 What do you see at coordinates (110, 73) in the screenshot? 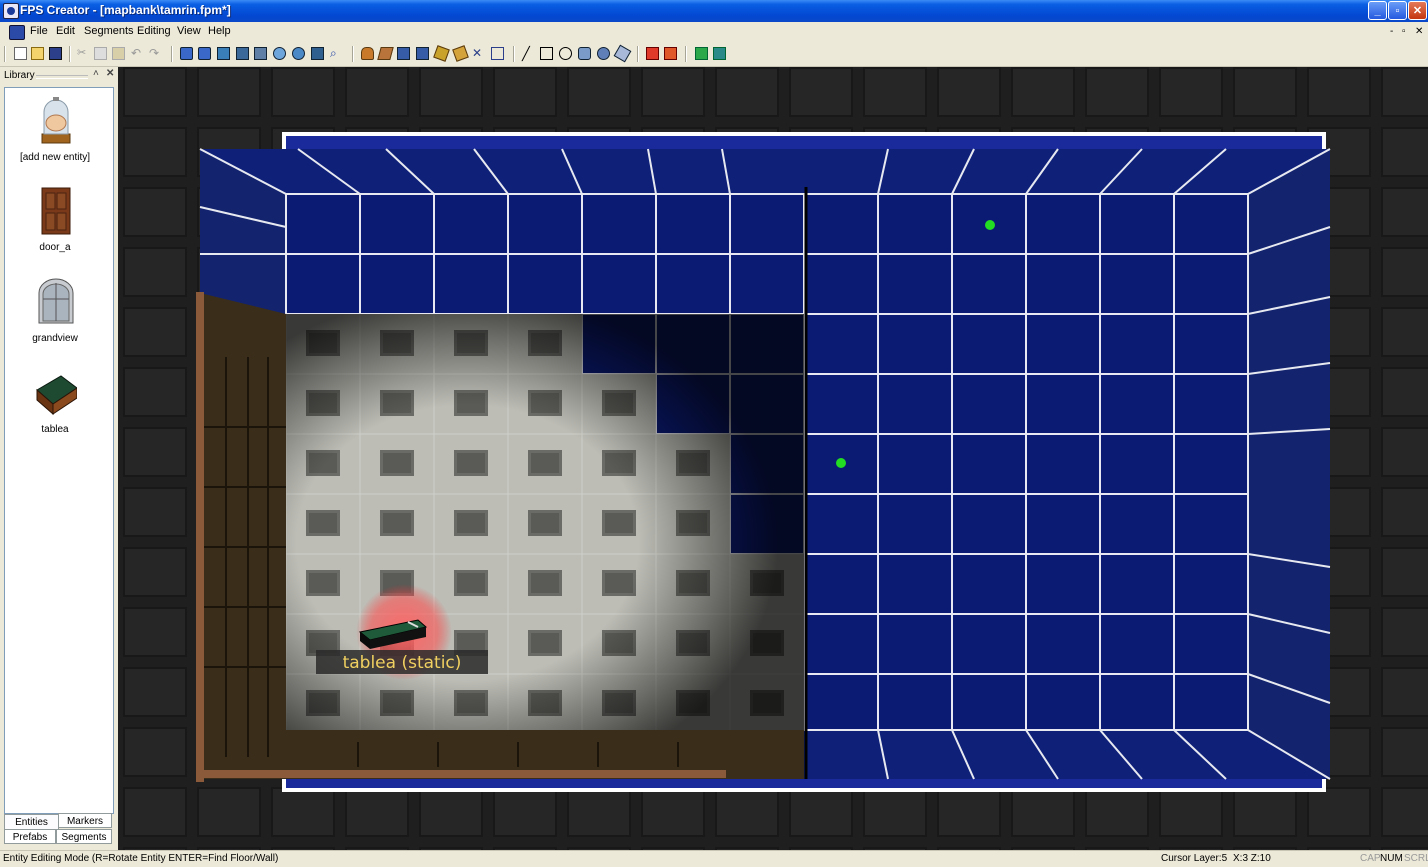
I see `panel-close-icon: ✕` at bounding box center [110, 73].